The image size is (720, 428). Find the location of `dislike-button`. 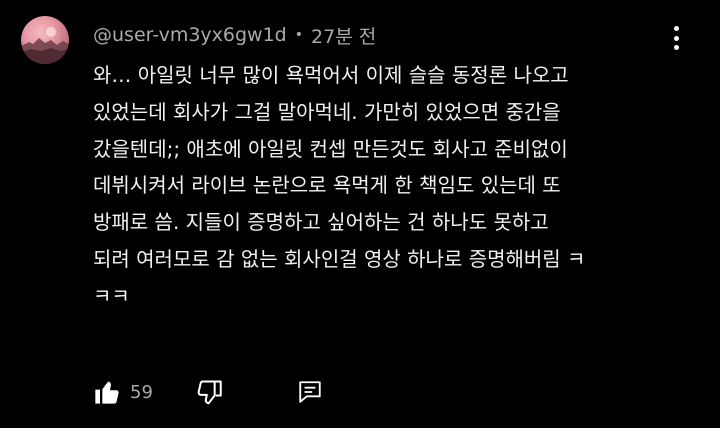

dislike-button is located at coordinates (210, 392).